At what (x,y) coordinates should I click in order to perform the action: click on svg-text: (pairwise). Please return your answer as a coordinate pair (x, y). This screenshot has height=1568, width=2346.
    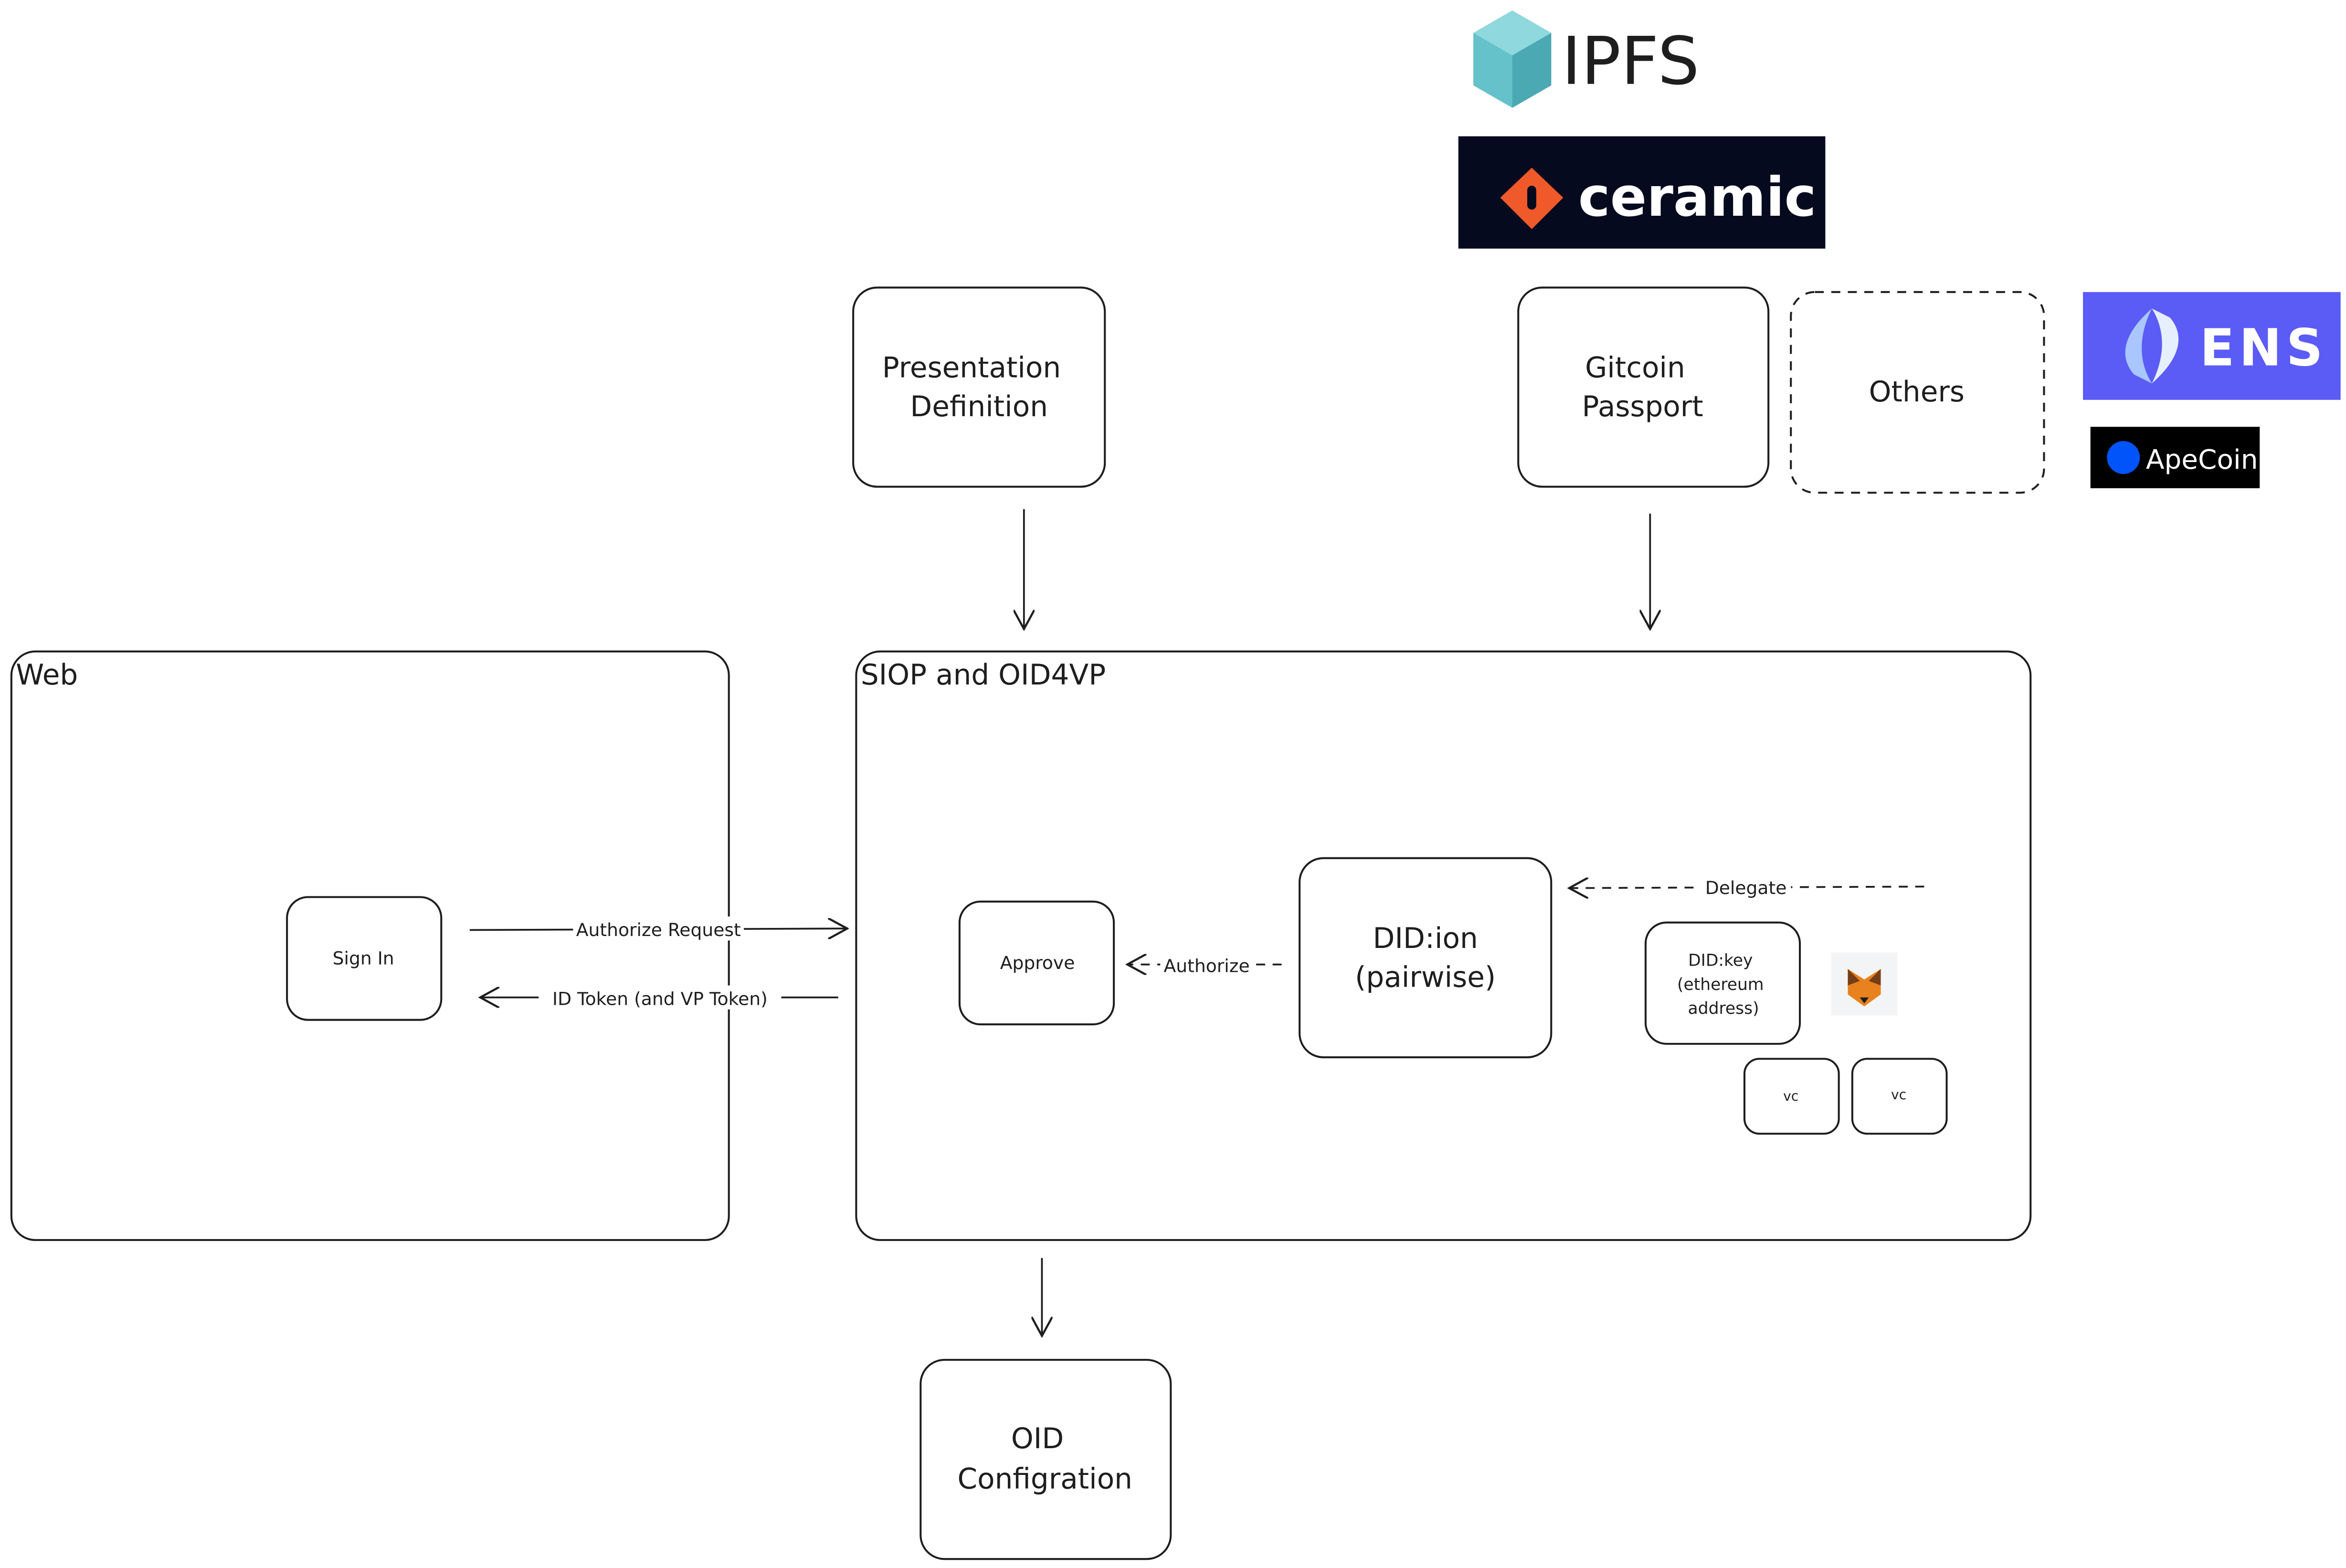
    Looking at the image, I should click on (1426, 977).